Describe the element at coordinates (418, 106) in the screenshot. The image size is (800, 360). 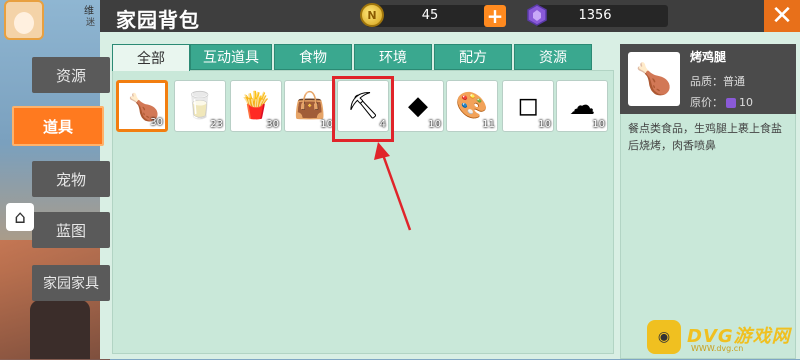
I see `item-slot-coal: ◆ 10` at that location.